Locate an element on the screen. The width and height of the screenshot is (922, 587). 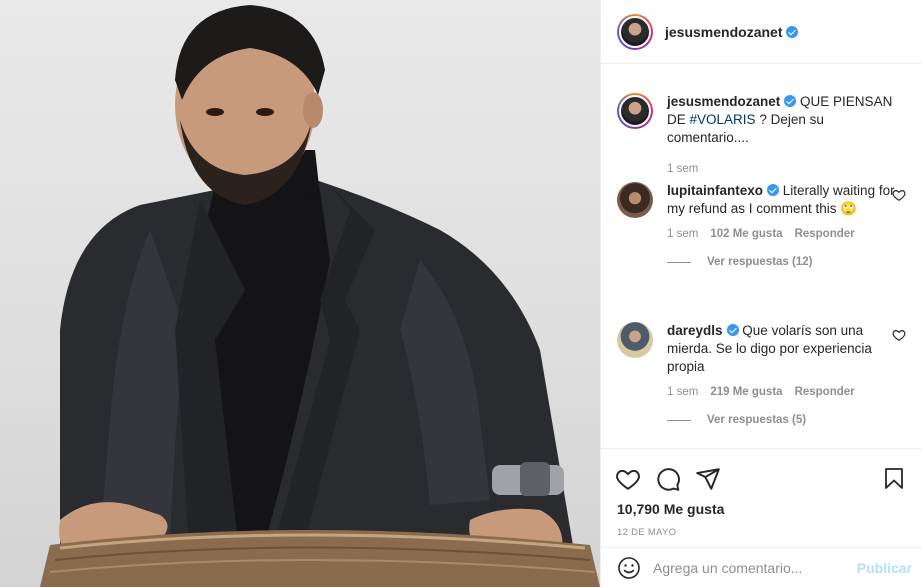
smiley-icon is located at coordinates (629, 568).